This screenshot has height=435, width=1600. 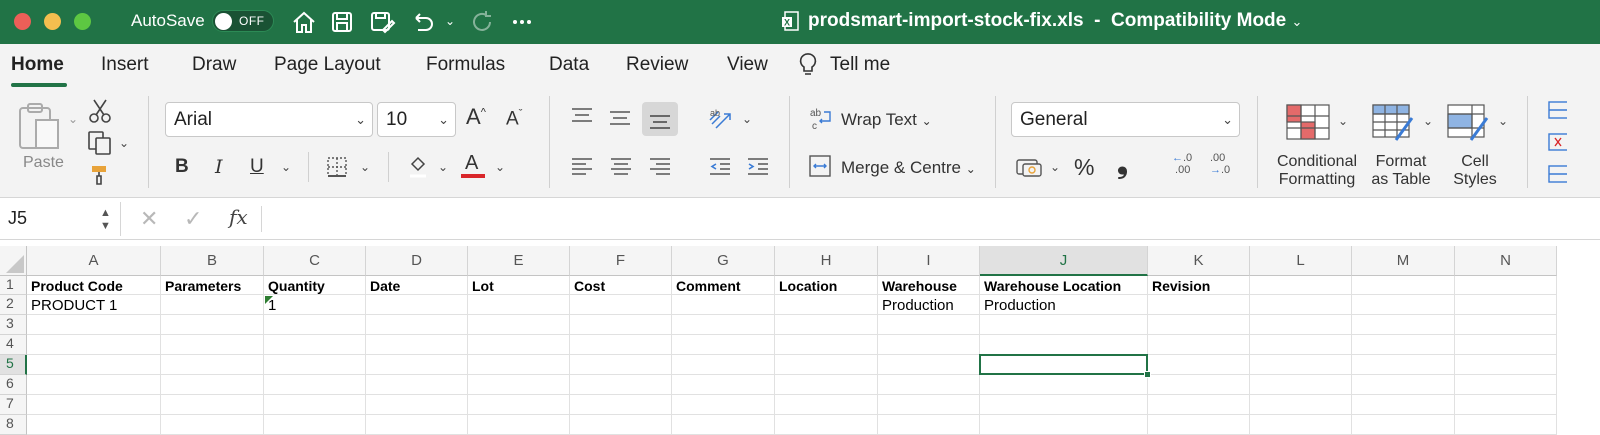 I want to click on cell-b4, so click(x=212, y=345).